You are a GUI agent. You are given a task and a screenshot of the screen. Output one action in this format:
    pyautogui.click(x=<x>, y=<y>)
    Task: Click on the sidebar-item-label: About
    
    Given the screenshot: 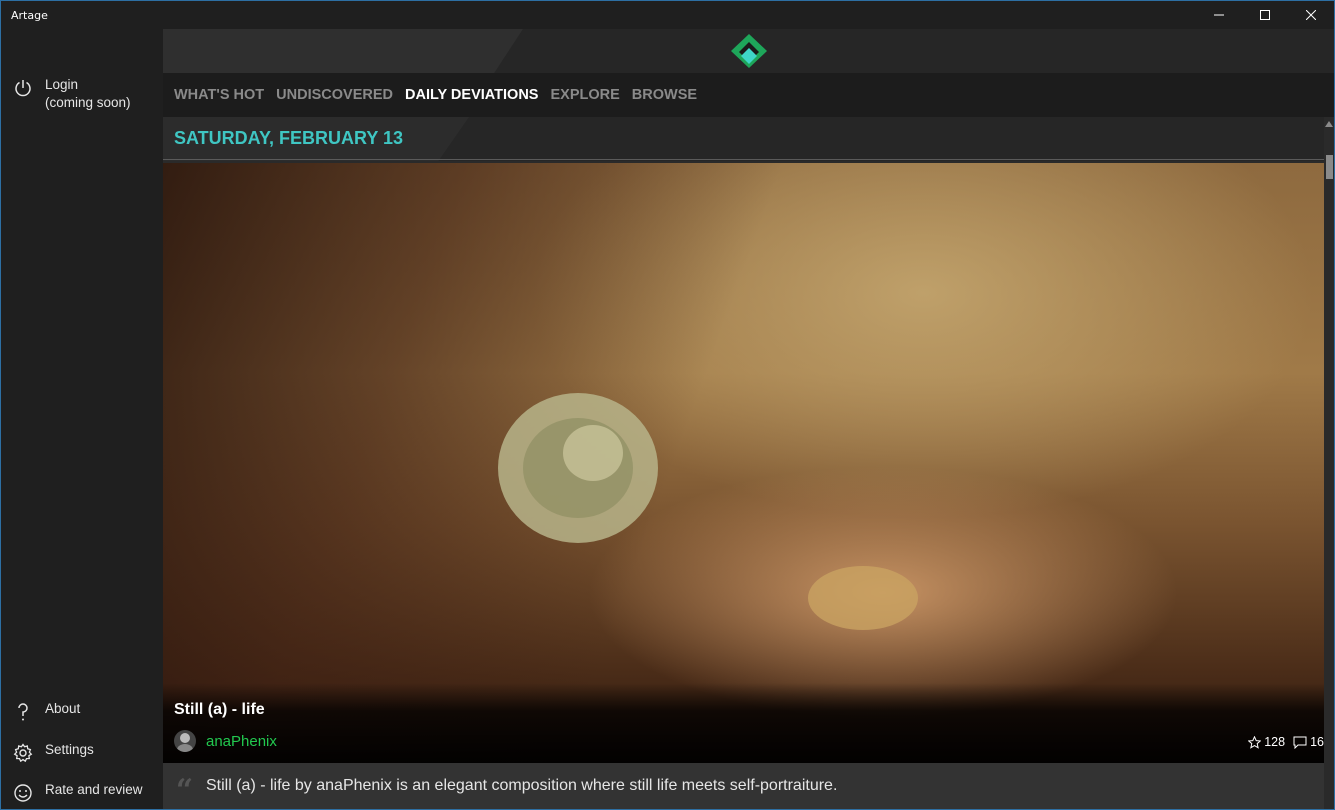 What is the action you would take?
    pyautogui.click(x=63, y=708)
    